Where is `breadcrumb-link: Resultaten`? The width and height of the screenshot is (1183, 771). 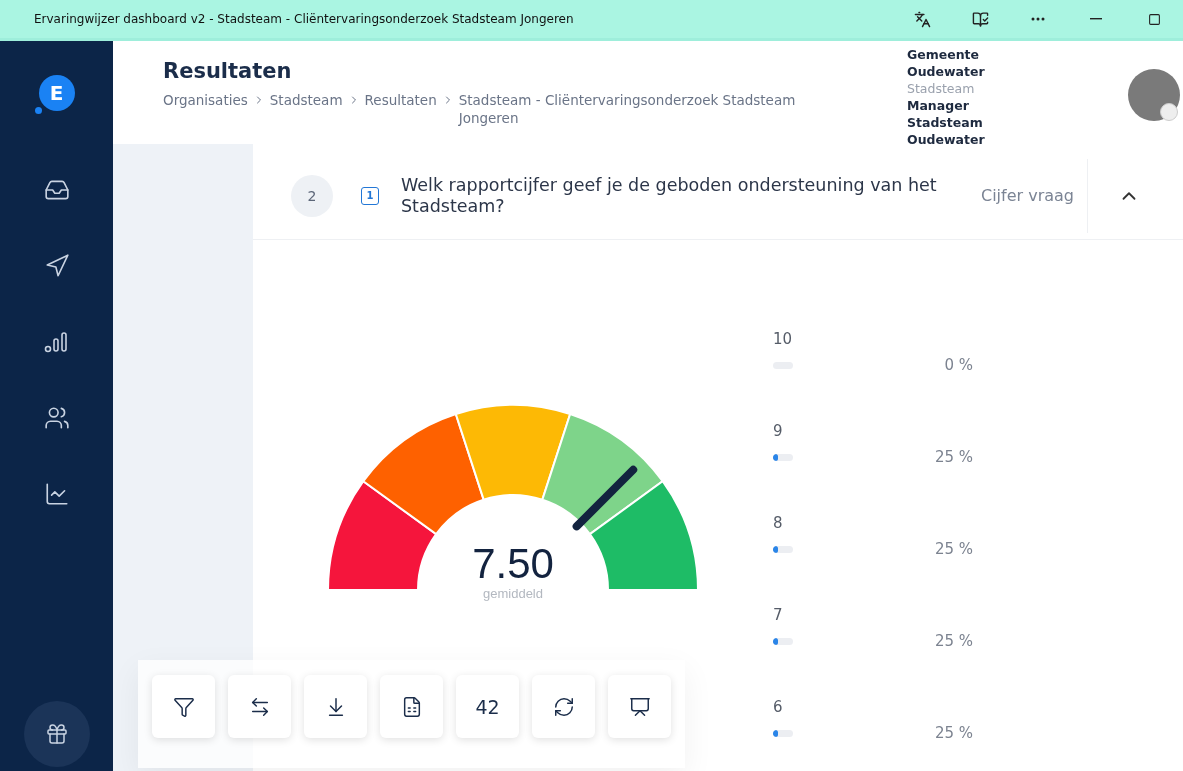 breadcrumb-link: Resultaten is located at coordinates (400, 100).